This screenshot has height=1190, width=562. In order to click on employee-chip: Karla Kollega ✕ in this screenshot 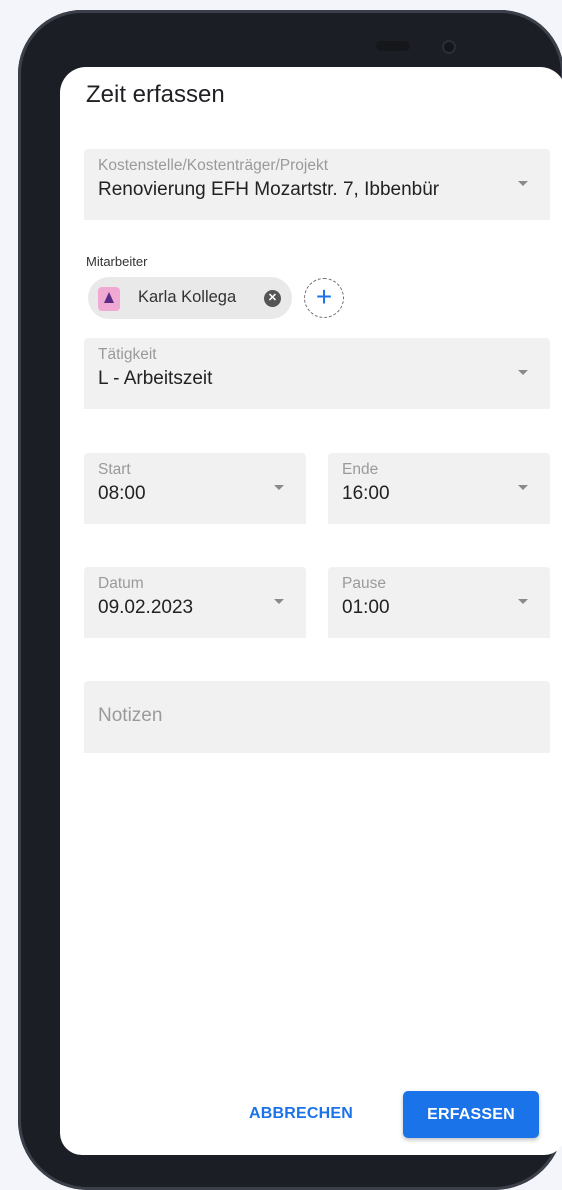, I will do `click(190, 298)`.